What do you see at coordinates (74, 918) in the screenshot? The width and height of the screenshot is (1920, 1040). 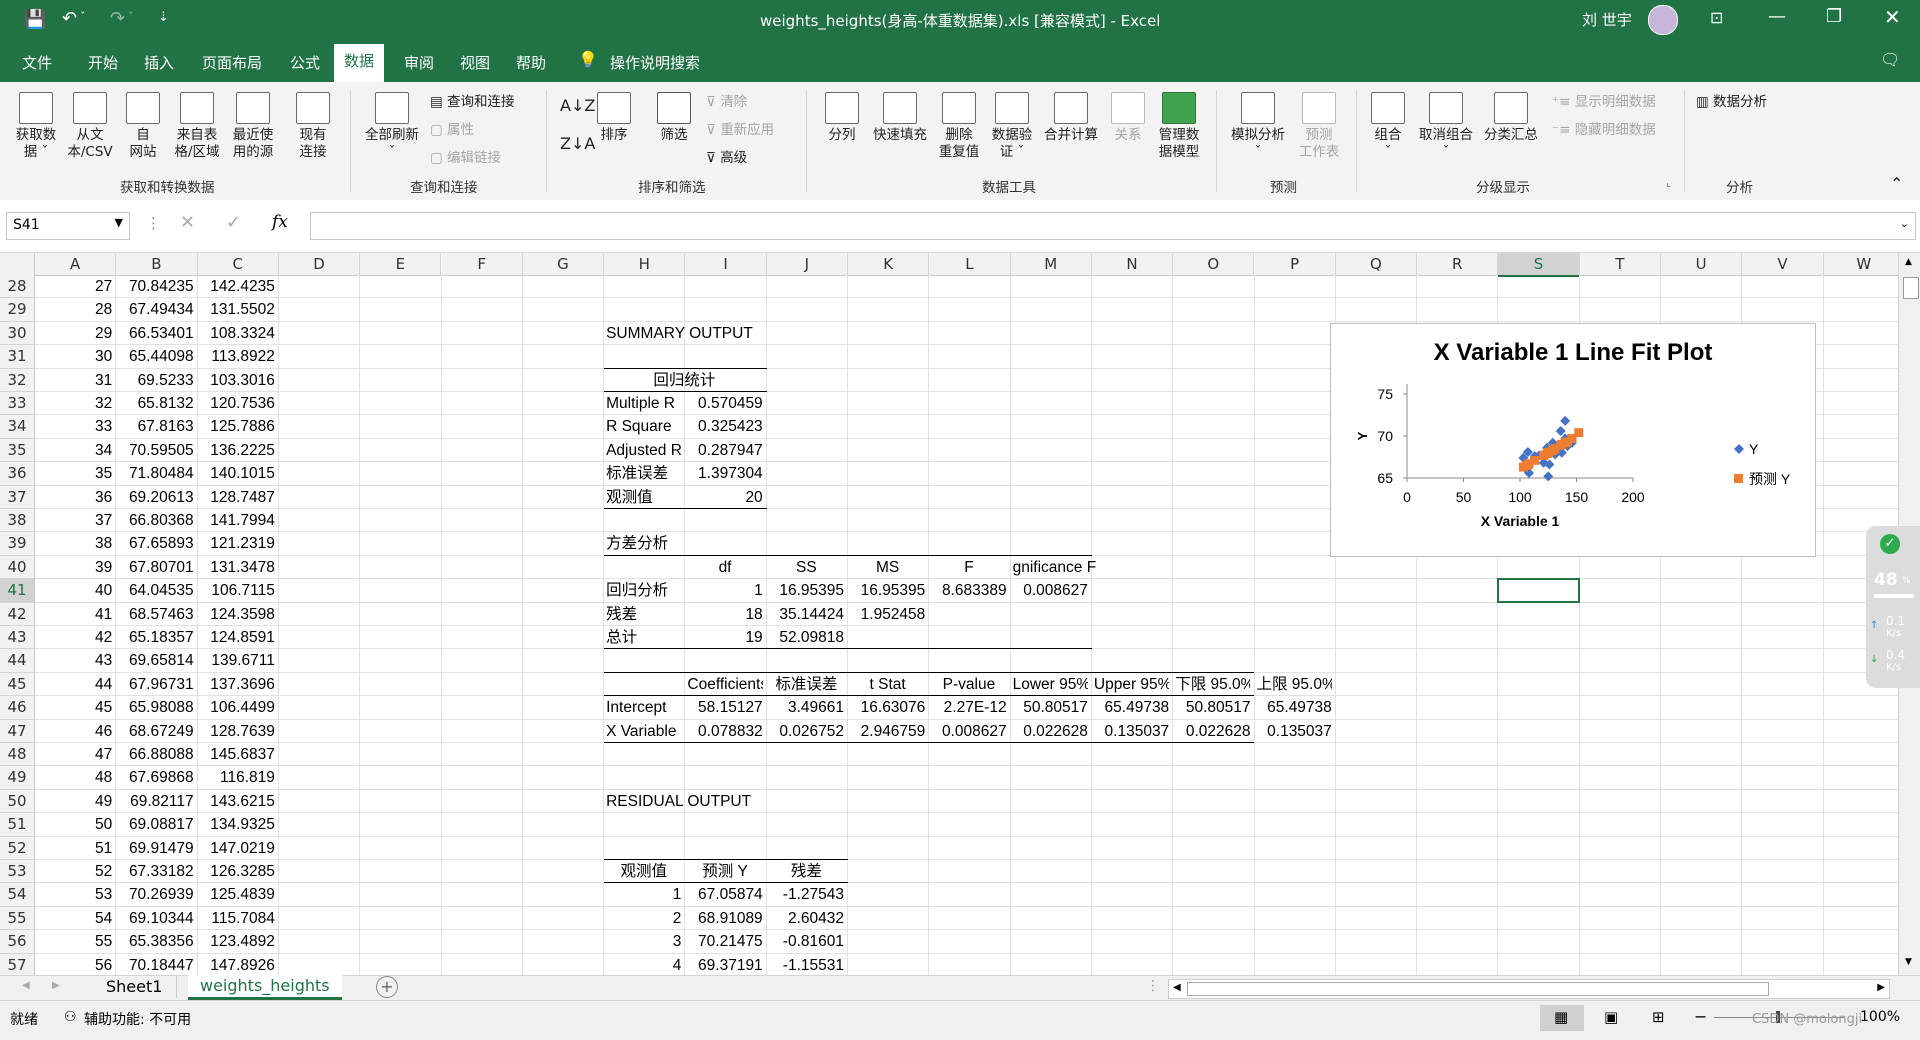 I see `cell: 54` at bounding box center [74, 918].